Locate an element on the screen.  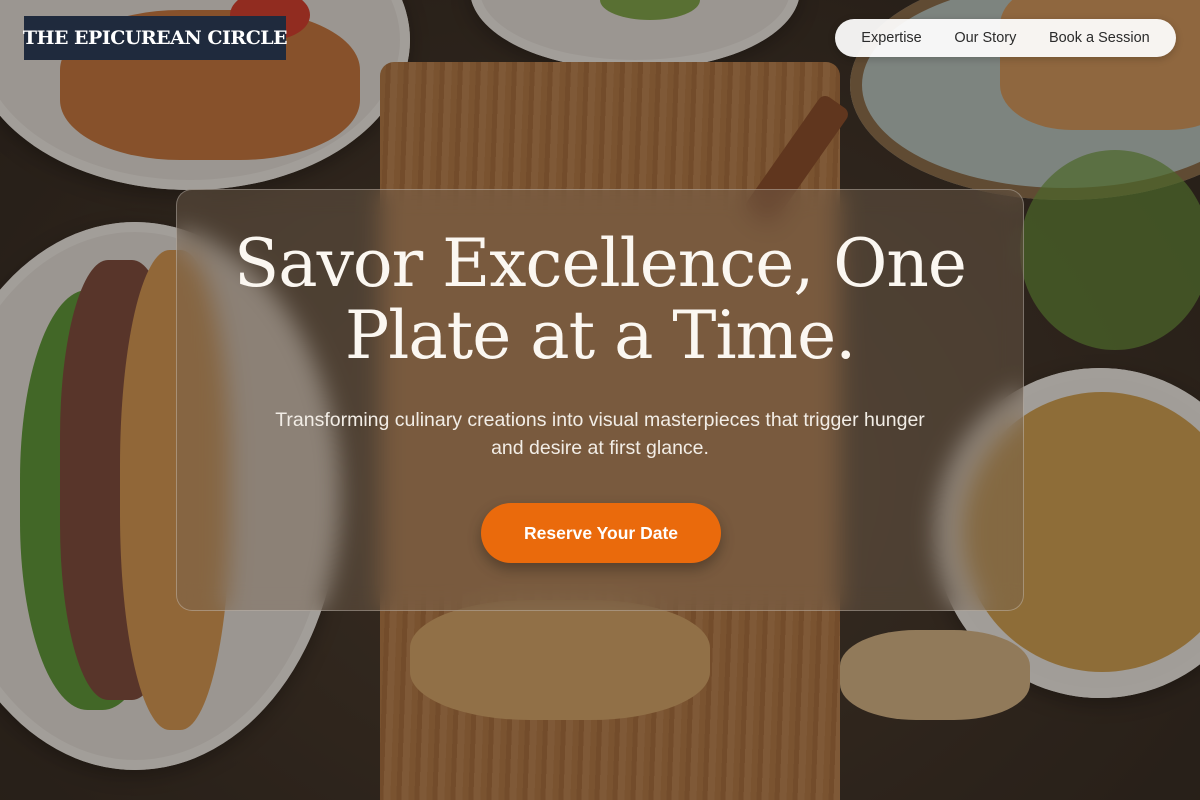
main-nav: Expertise Our Story Book a Session is located at coordinates (1005, 38).